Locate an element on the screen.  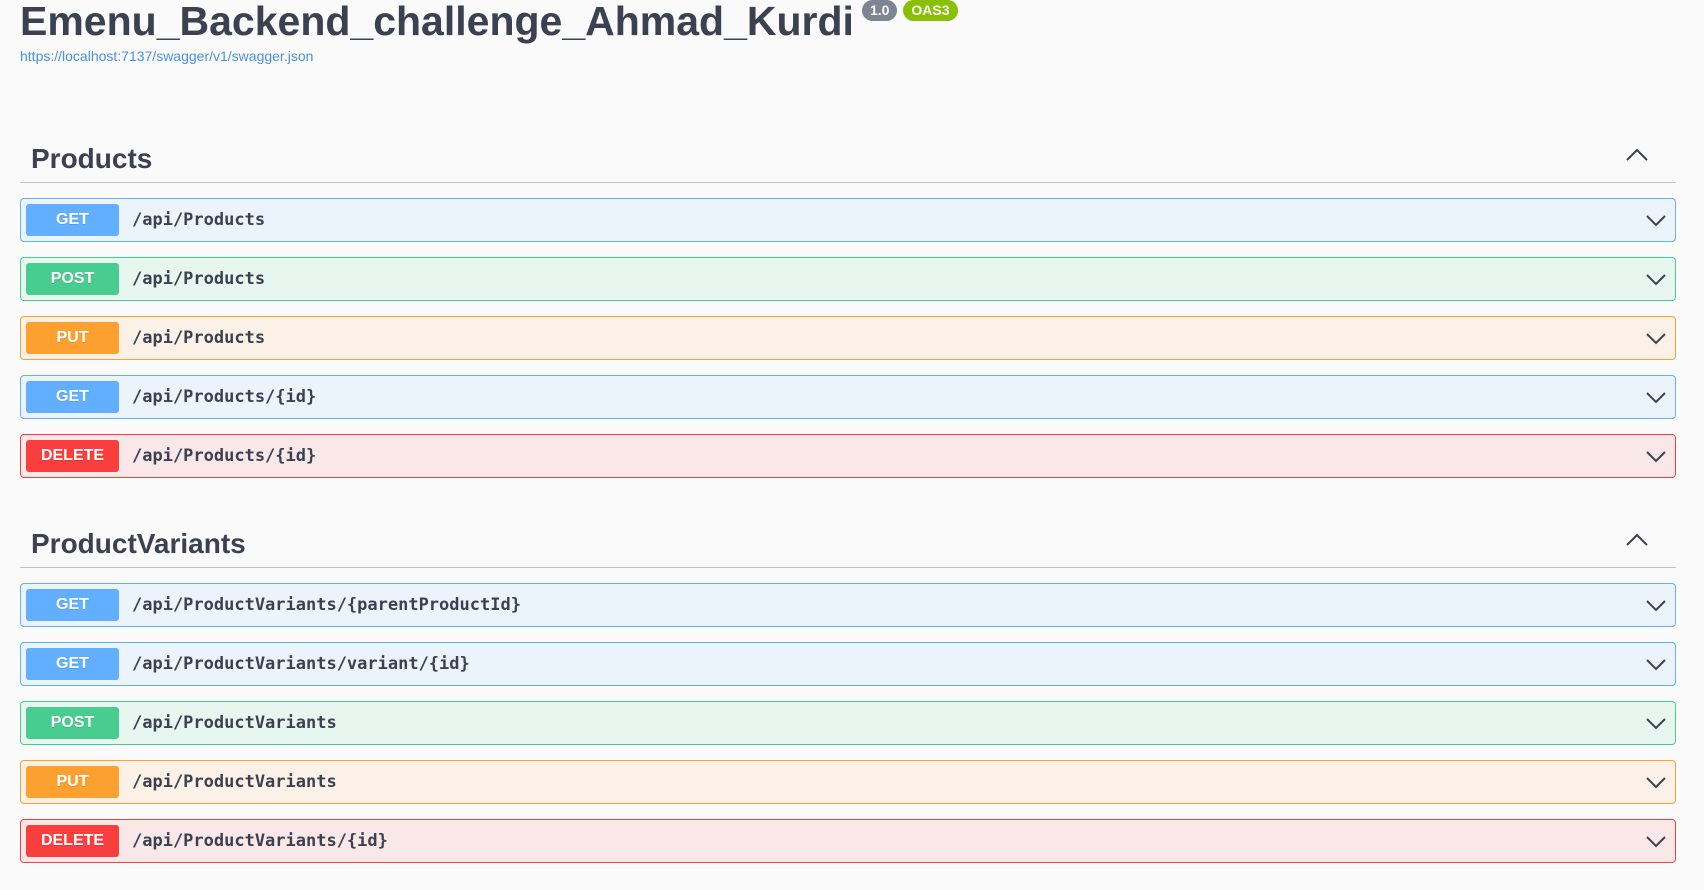
api-title: Emenu_Backend_challenge_Ahmad_Kurdi is located at coordinates (437, 22).